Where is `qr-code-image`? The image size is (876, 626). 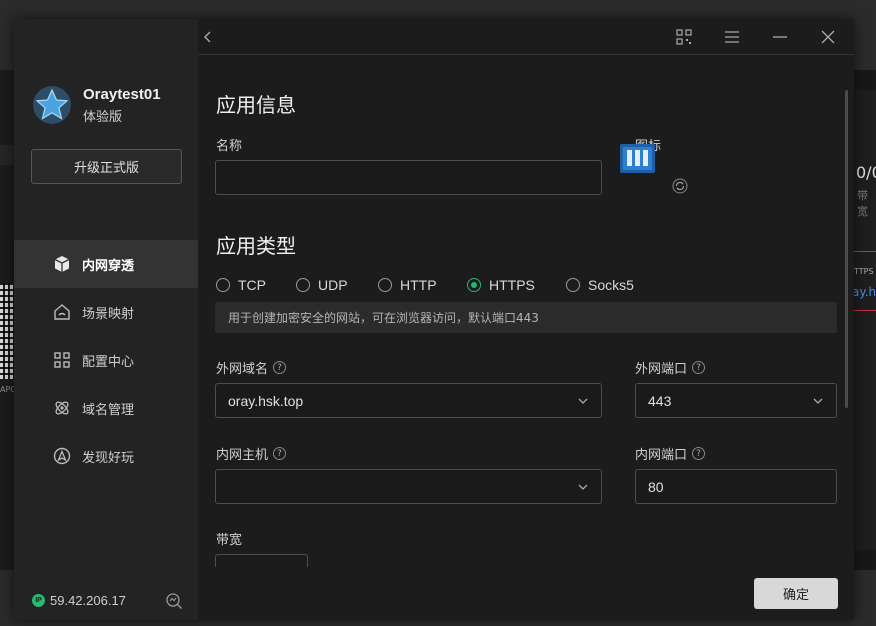 qr-code-image is located at coordinates (7, 331).